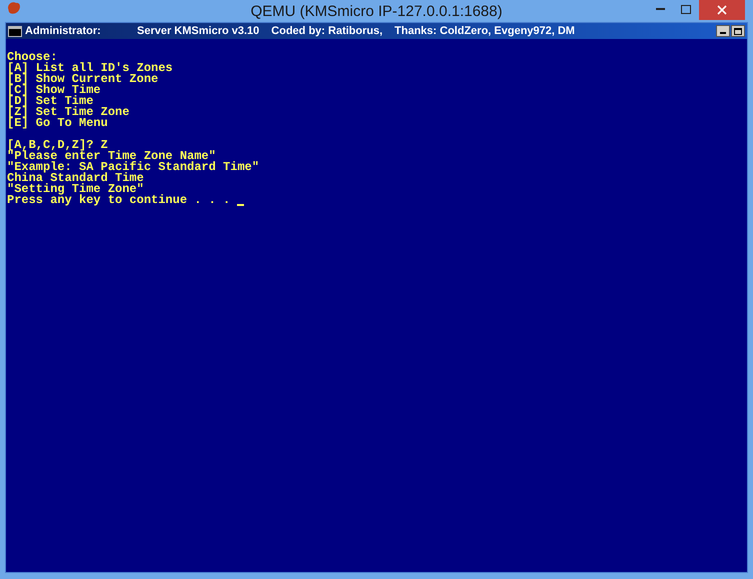 The height and width of the screenshot is (579, 753). What do you see at coordinates (75, 178) in the screenshot?
I see `console-line: China Standard Time` at bounding box center [75, 178].